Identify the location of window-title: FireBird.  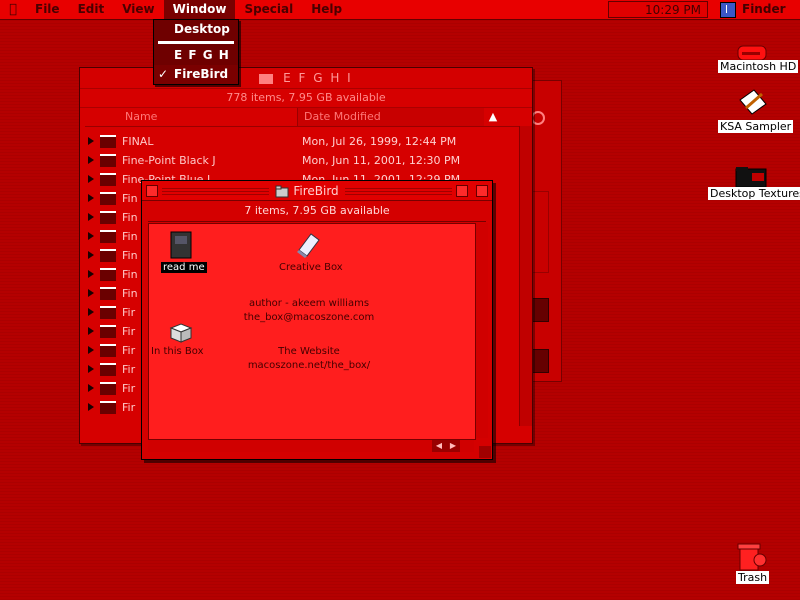
(306, 191).